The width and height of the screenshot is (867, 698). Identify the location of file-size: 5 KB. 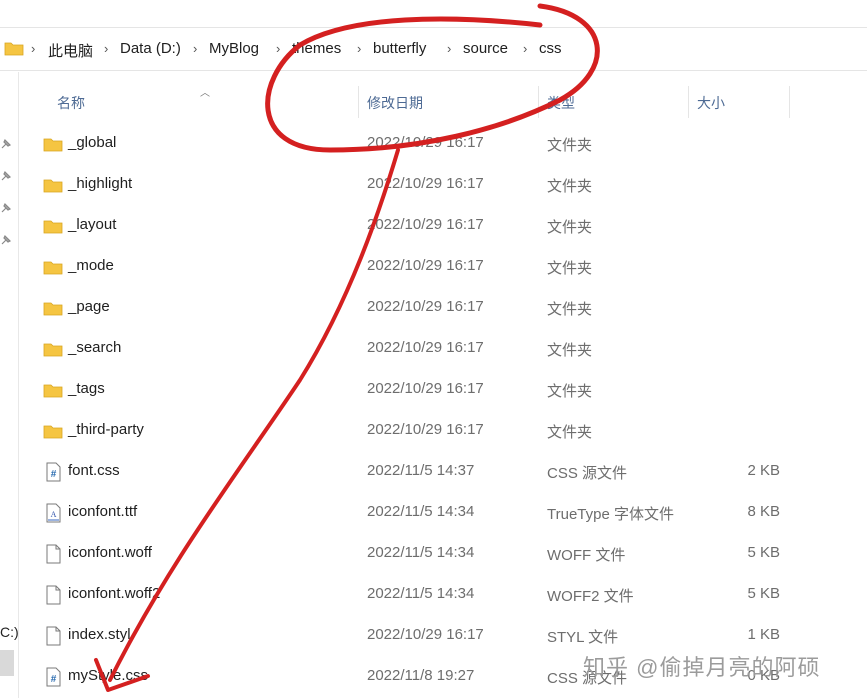
(763, 593).